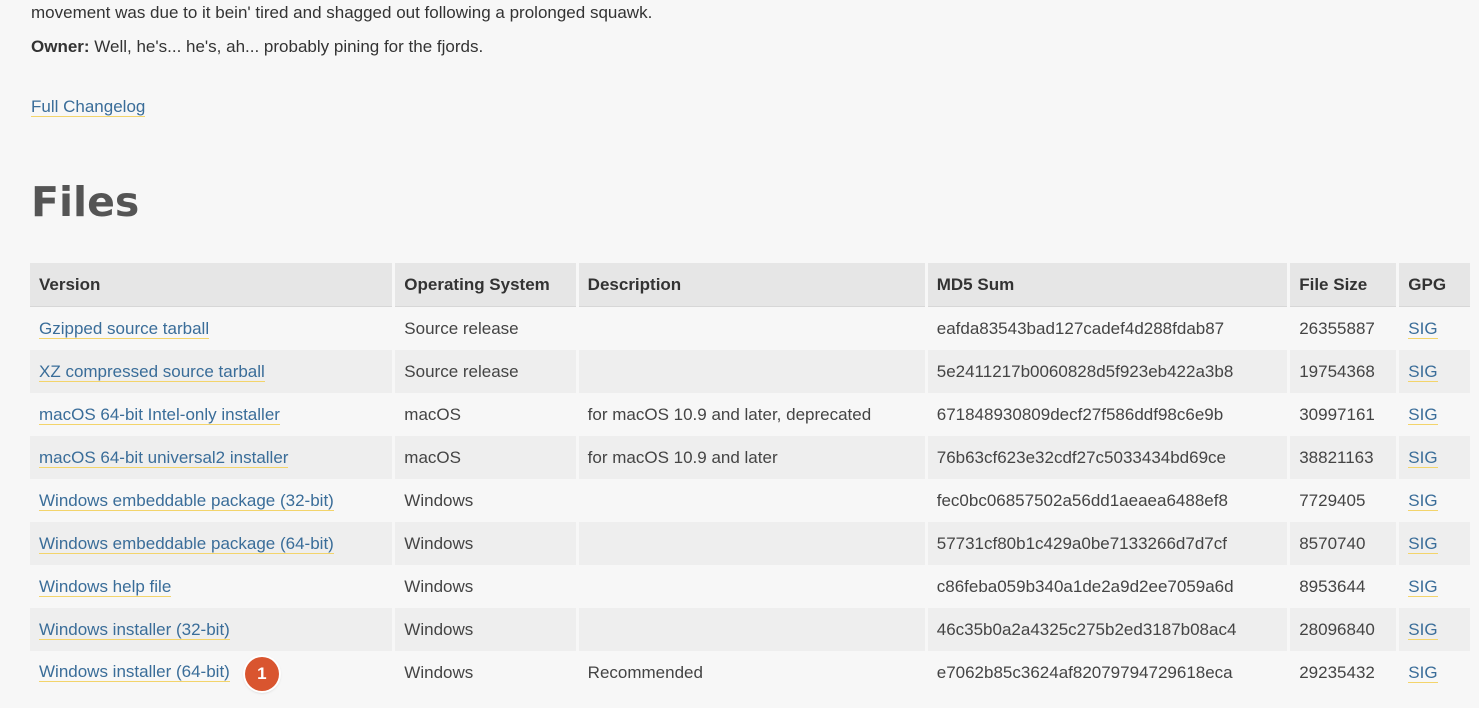 This screenshot has height=708, width=1479. I want to click on header-gpg: GPG, so click(1433, 285).